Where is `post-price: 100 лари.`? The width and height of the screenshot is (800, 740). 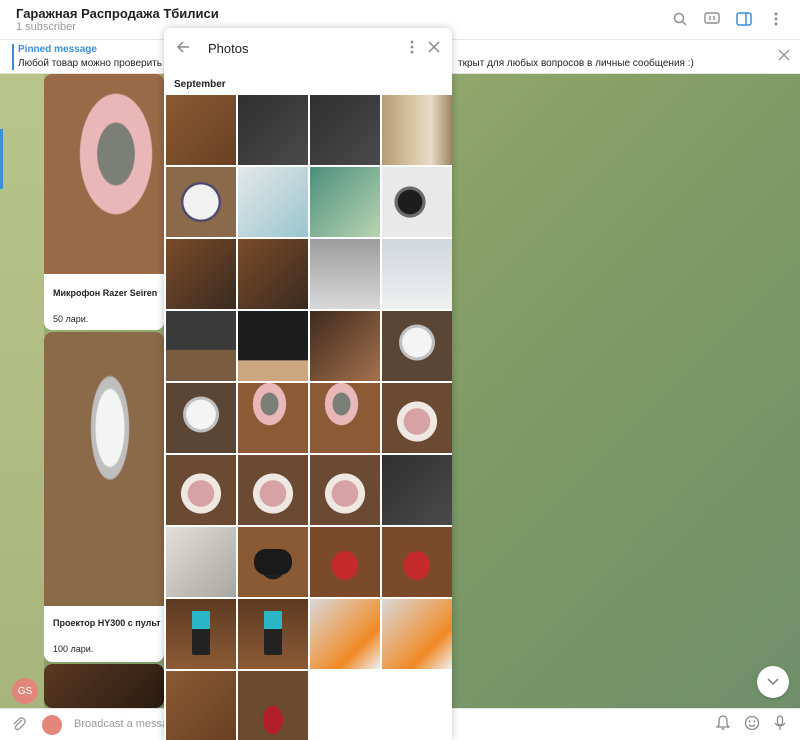
post-price: 100 лари. is located at coordinates (73, 649).